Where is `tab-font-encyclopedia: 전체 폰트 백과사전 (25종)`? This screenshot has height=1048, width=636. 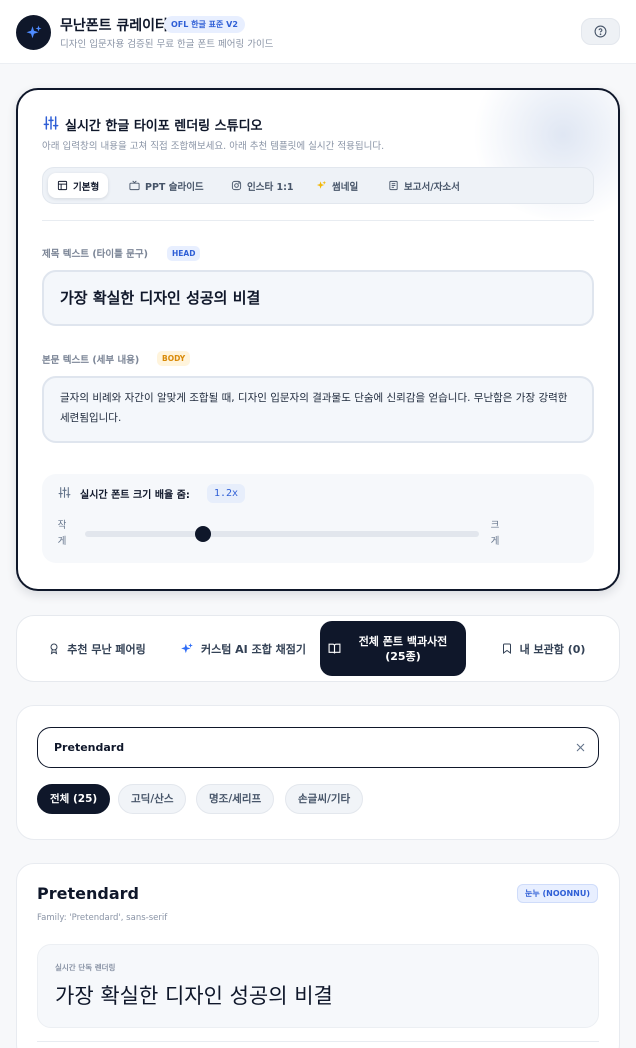 tab-font-encyclopedia: 전체 폰트 백과사전 (25종) is located at coordinates (393, 648).